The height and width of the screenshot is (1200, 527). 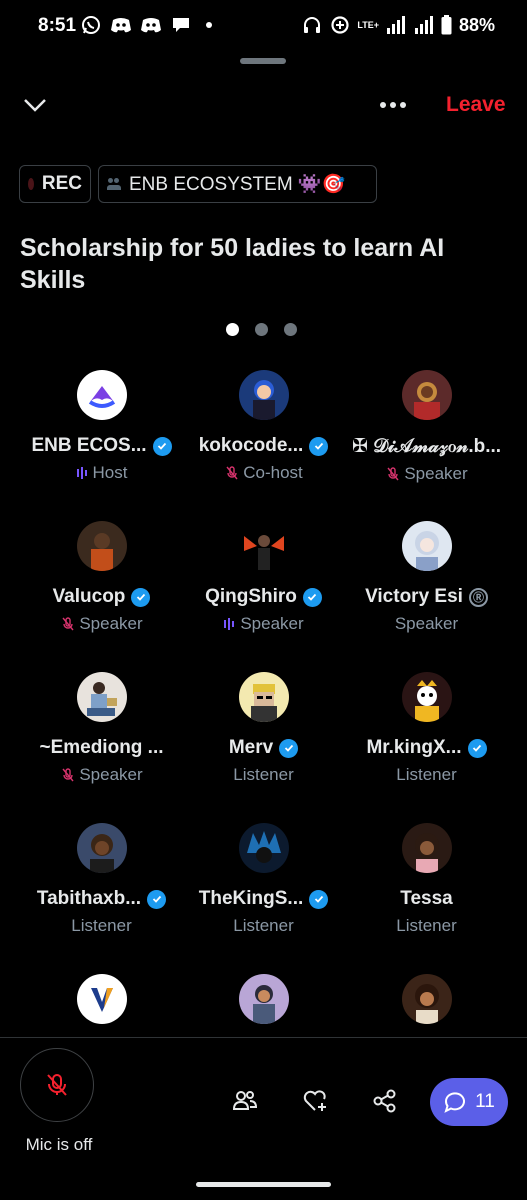 I want to click on participant-role-row: Co-host, so click(x=263, y=473).